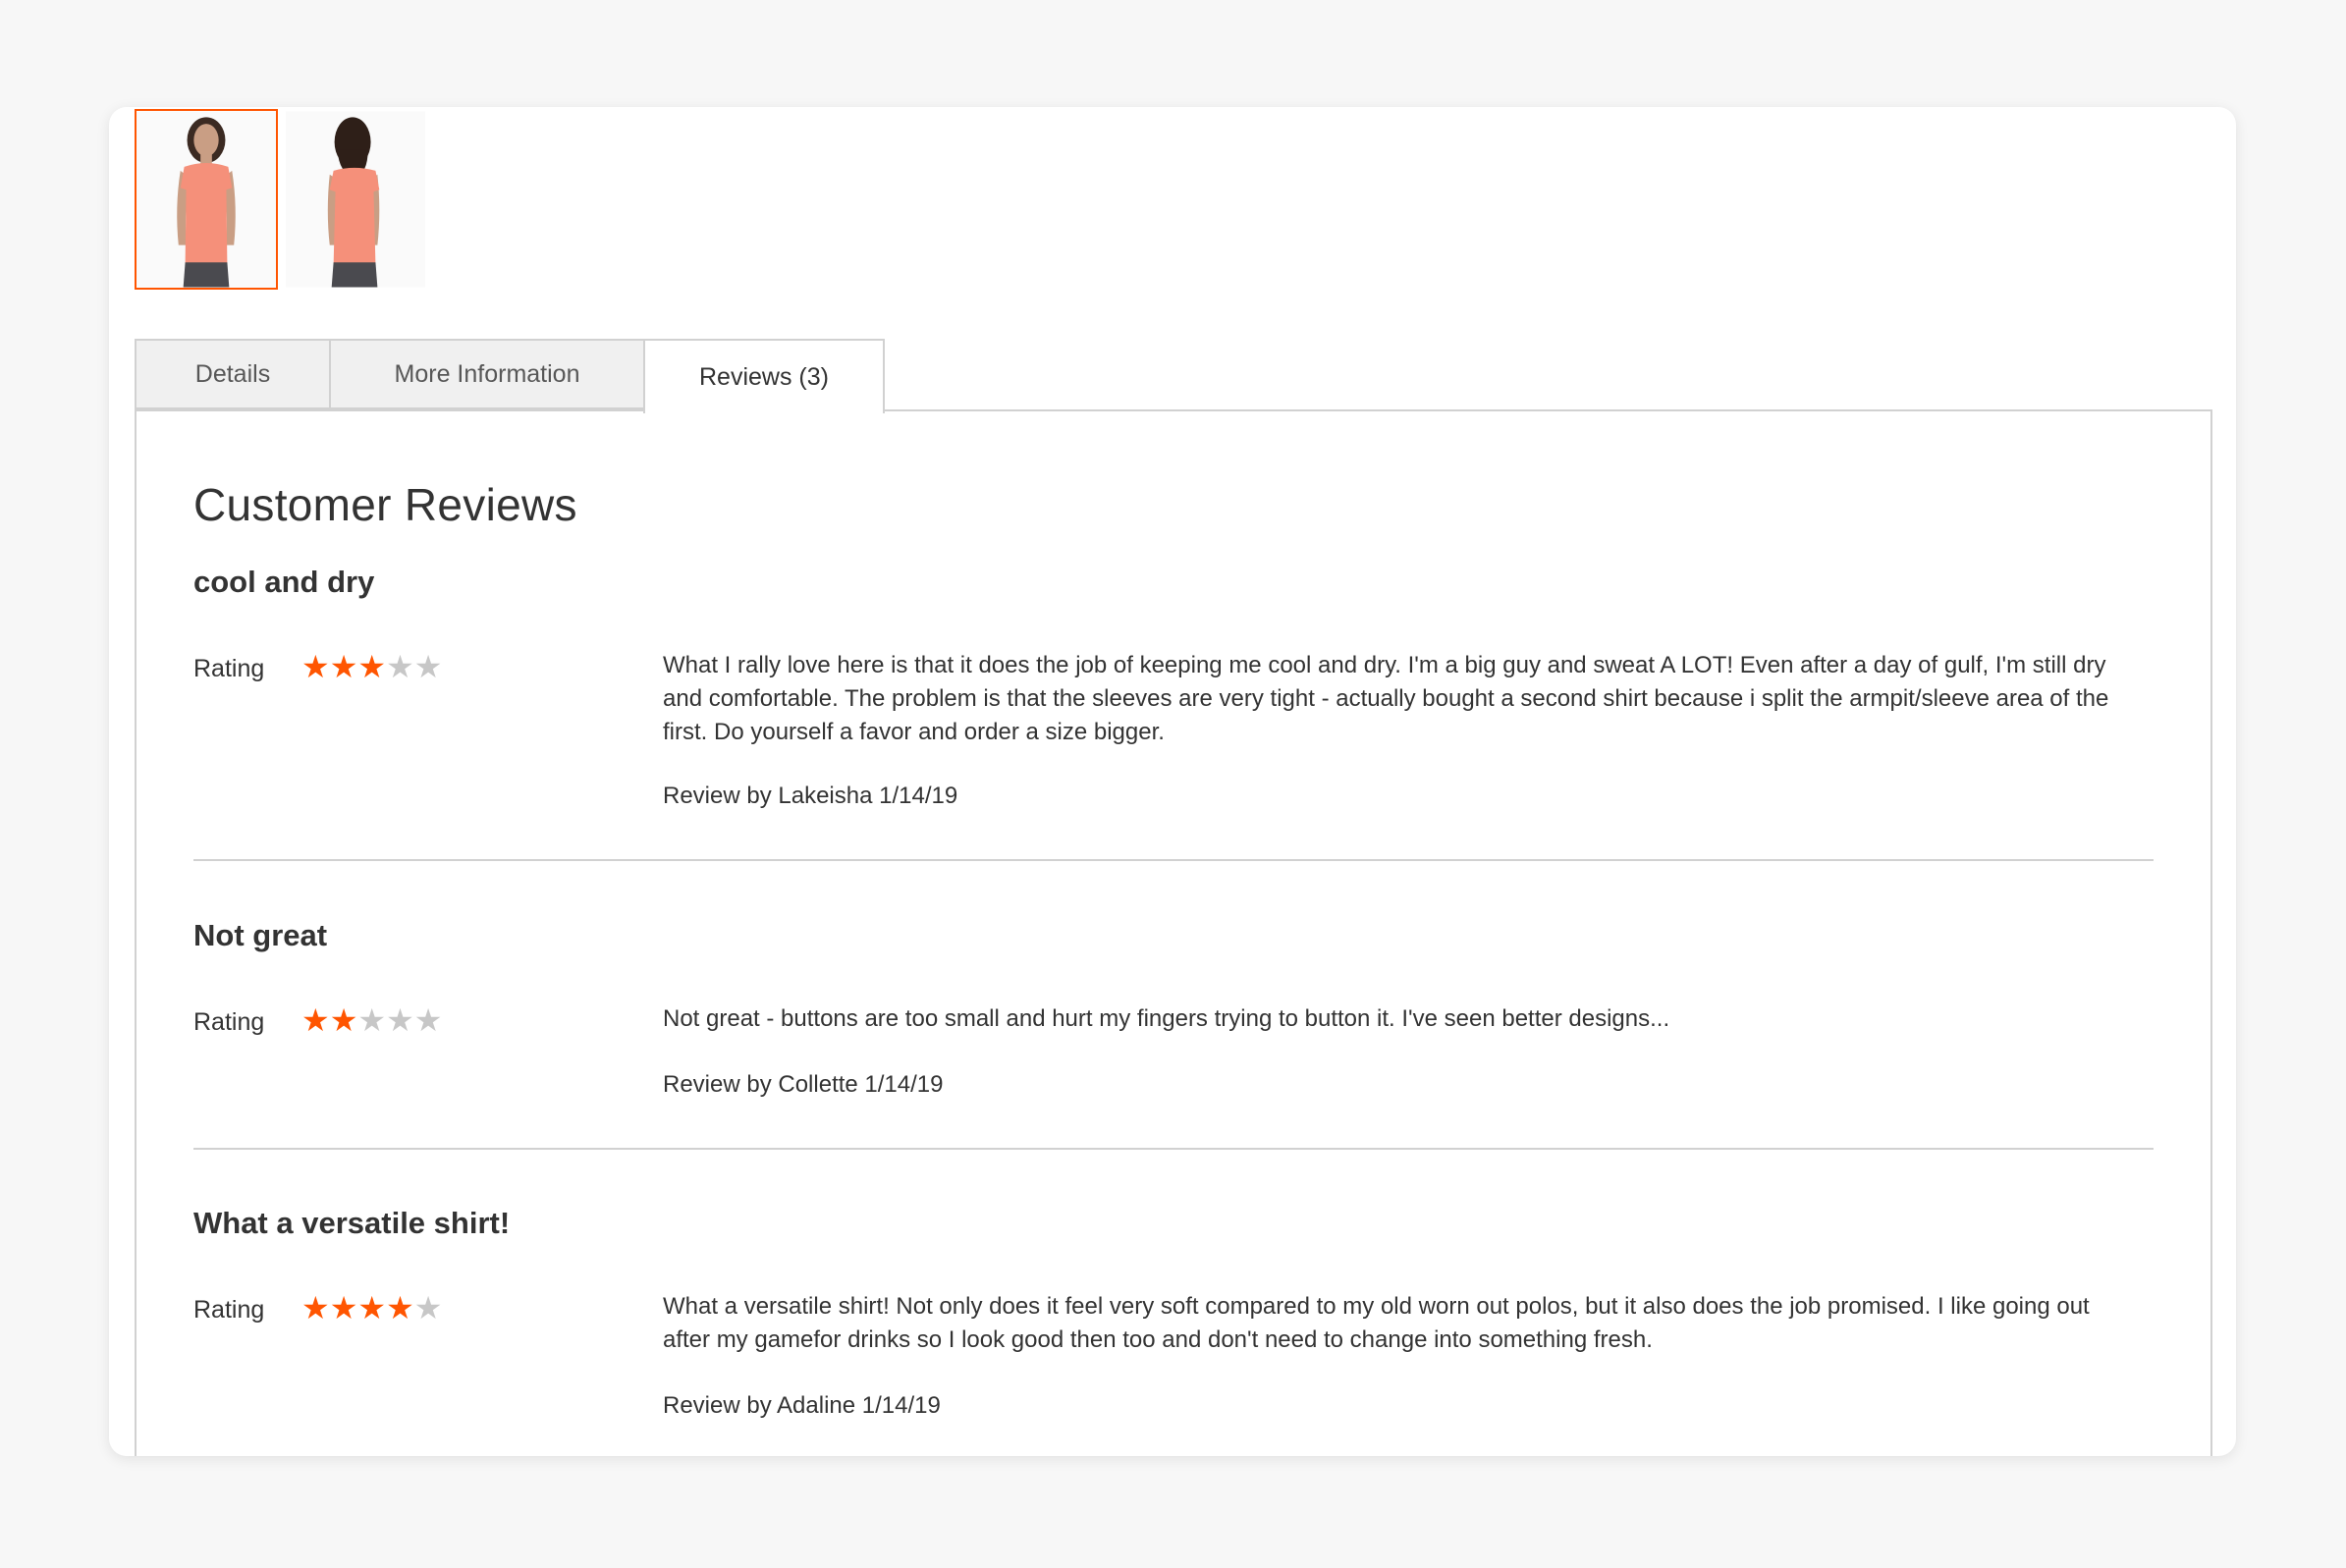  I want to click on review-title: Not great, so click(260, 935).